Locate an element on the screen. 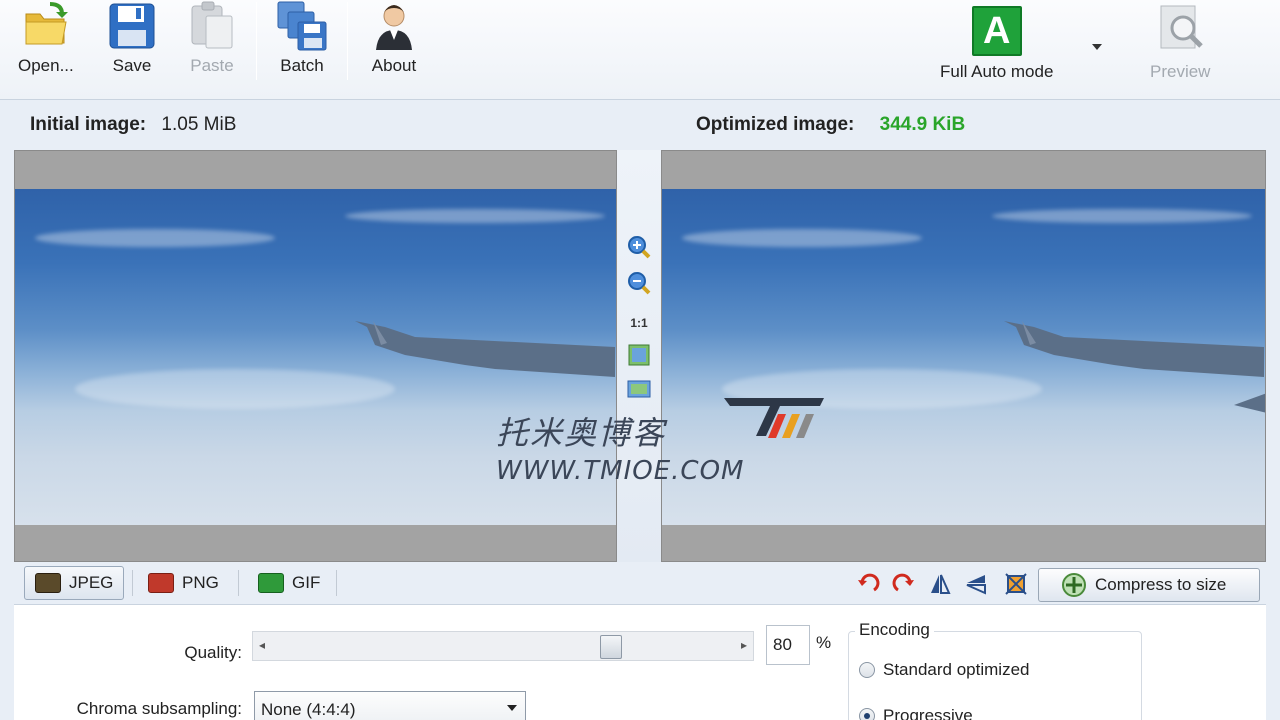  tab-jpeg: JPEG is located at coordinates (74, 583).